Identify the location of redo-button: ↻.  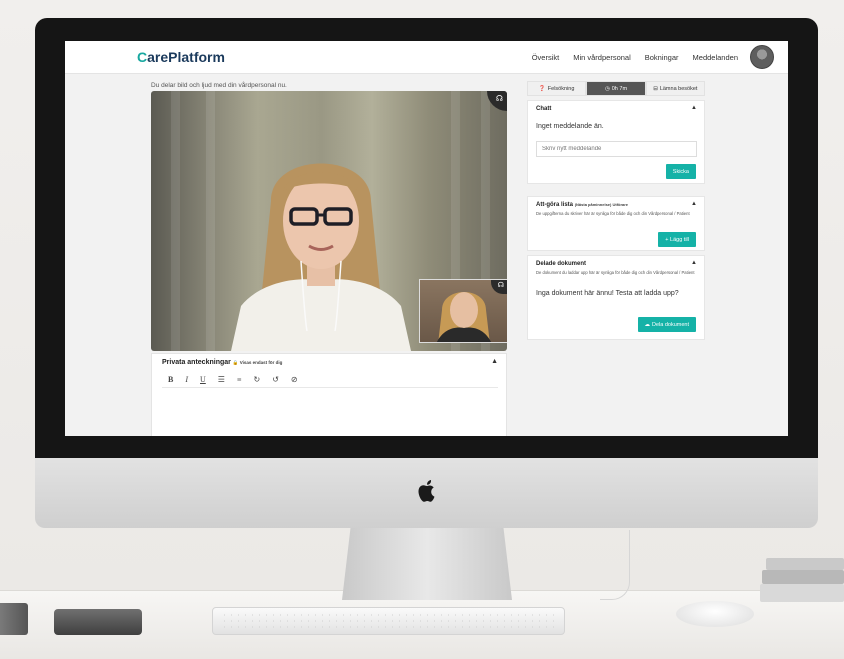
(256, 379).